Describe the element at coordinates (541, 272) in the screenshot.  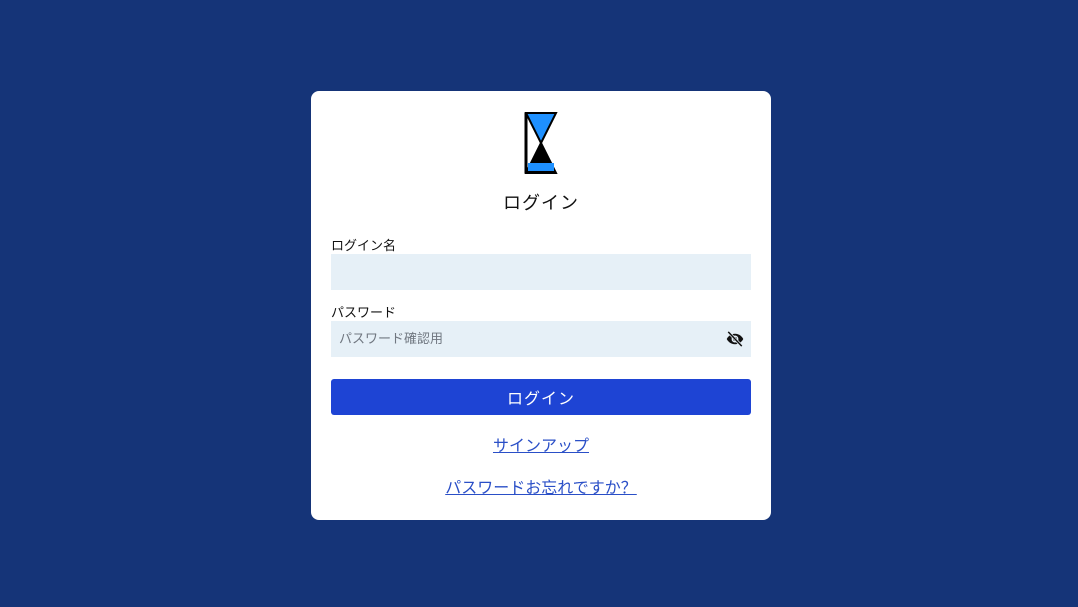
I see `login-name-input` at that location.